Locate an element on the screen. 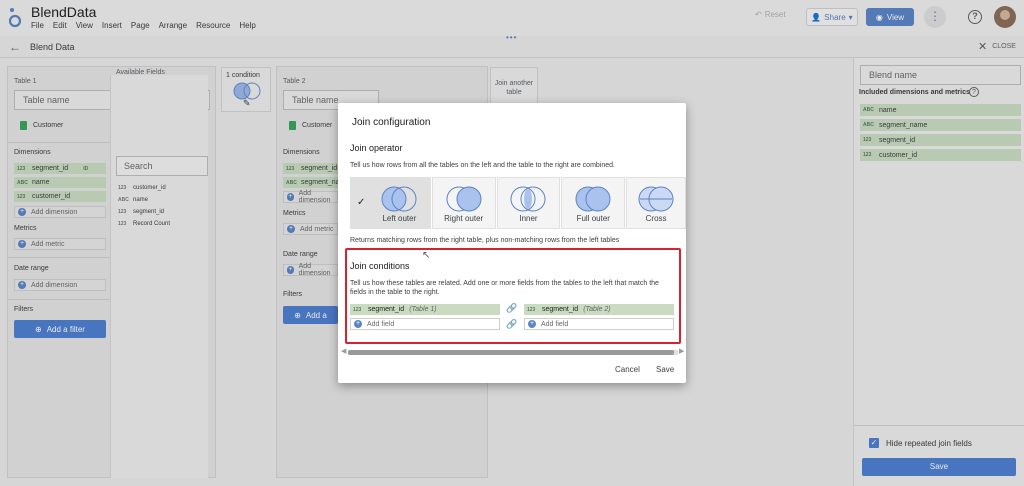 The image size is (1024, 486). left-join-field: 123 segment_id (Table 1) is located at coordinates (425, 309).